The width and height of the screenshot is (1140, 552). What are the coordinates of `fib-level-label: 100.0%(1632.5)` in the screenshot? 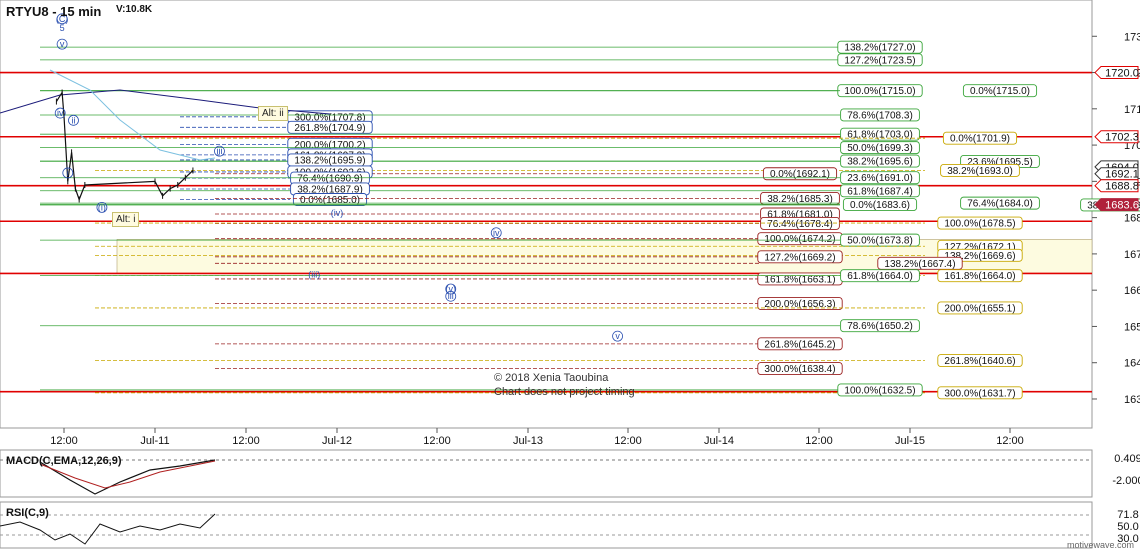 It's located at (880, 389).